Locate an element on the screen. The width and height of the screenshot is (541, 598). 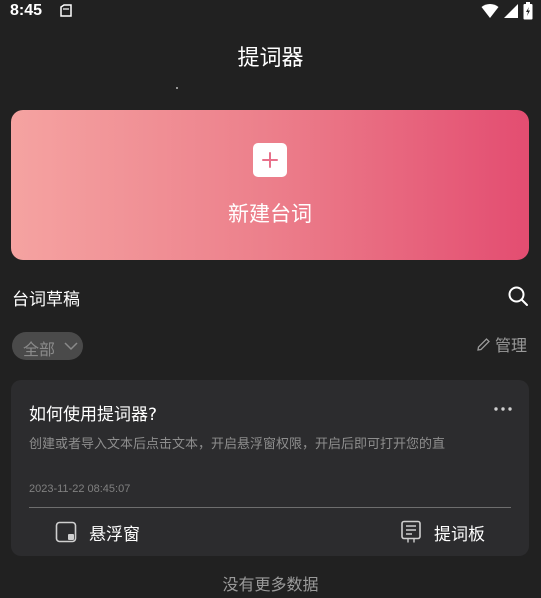
wifi-icon is located at coordinates (490, 11).